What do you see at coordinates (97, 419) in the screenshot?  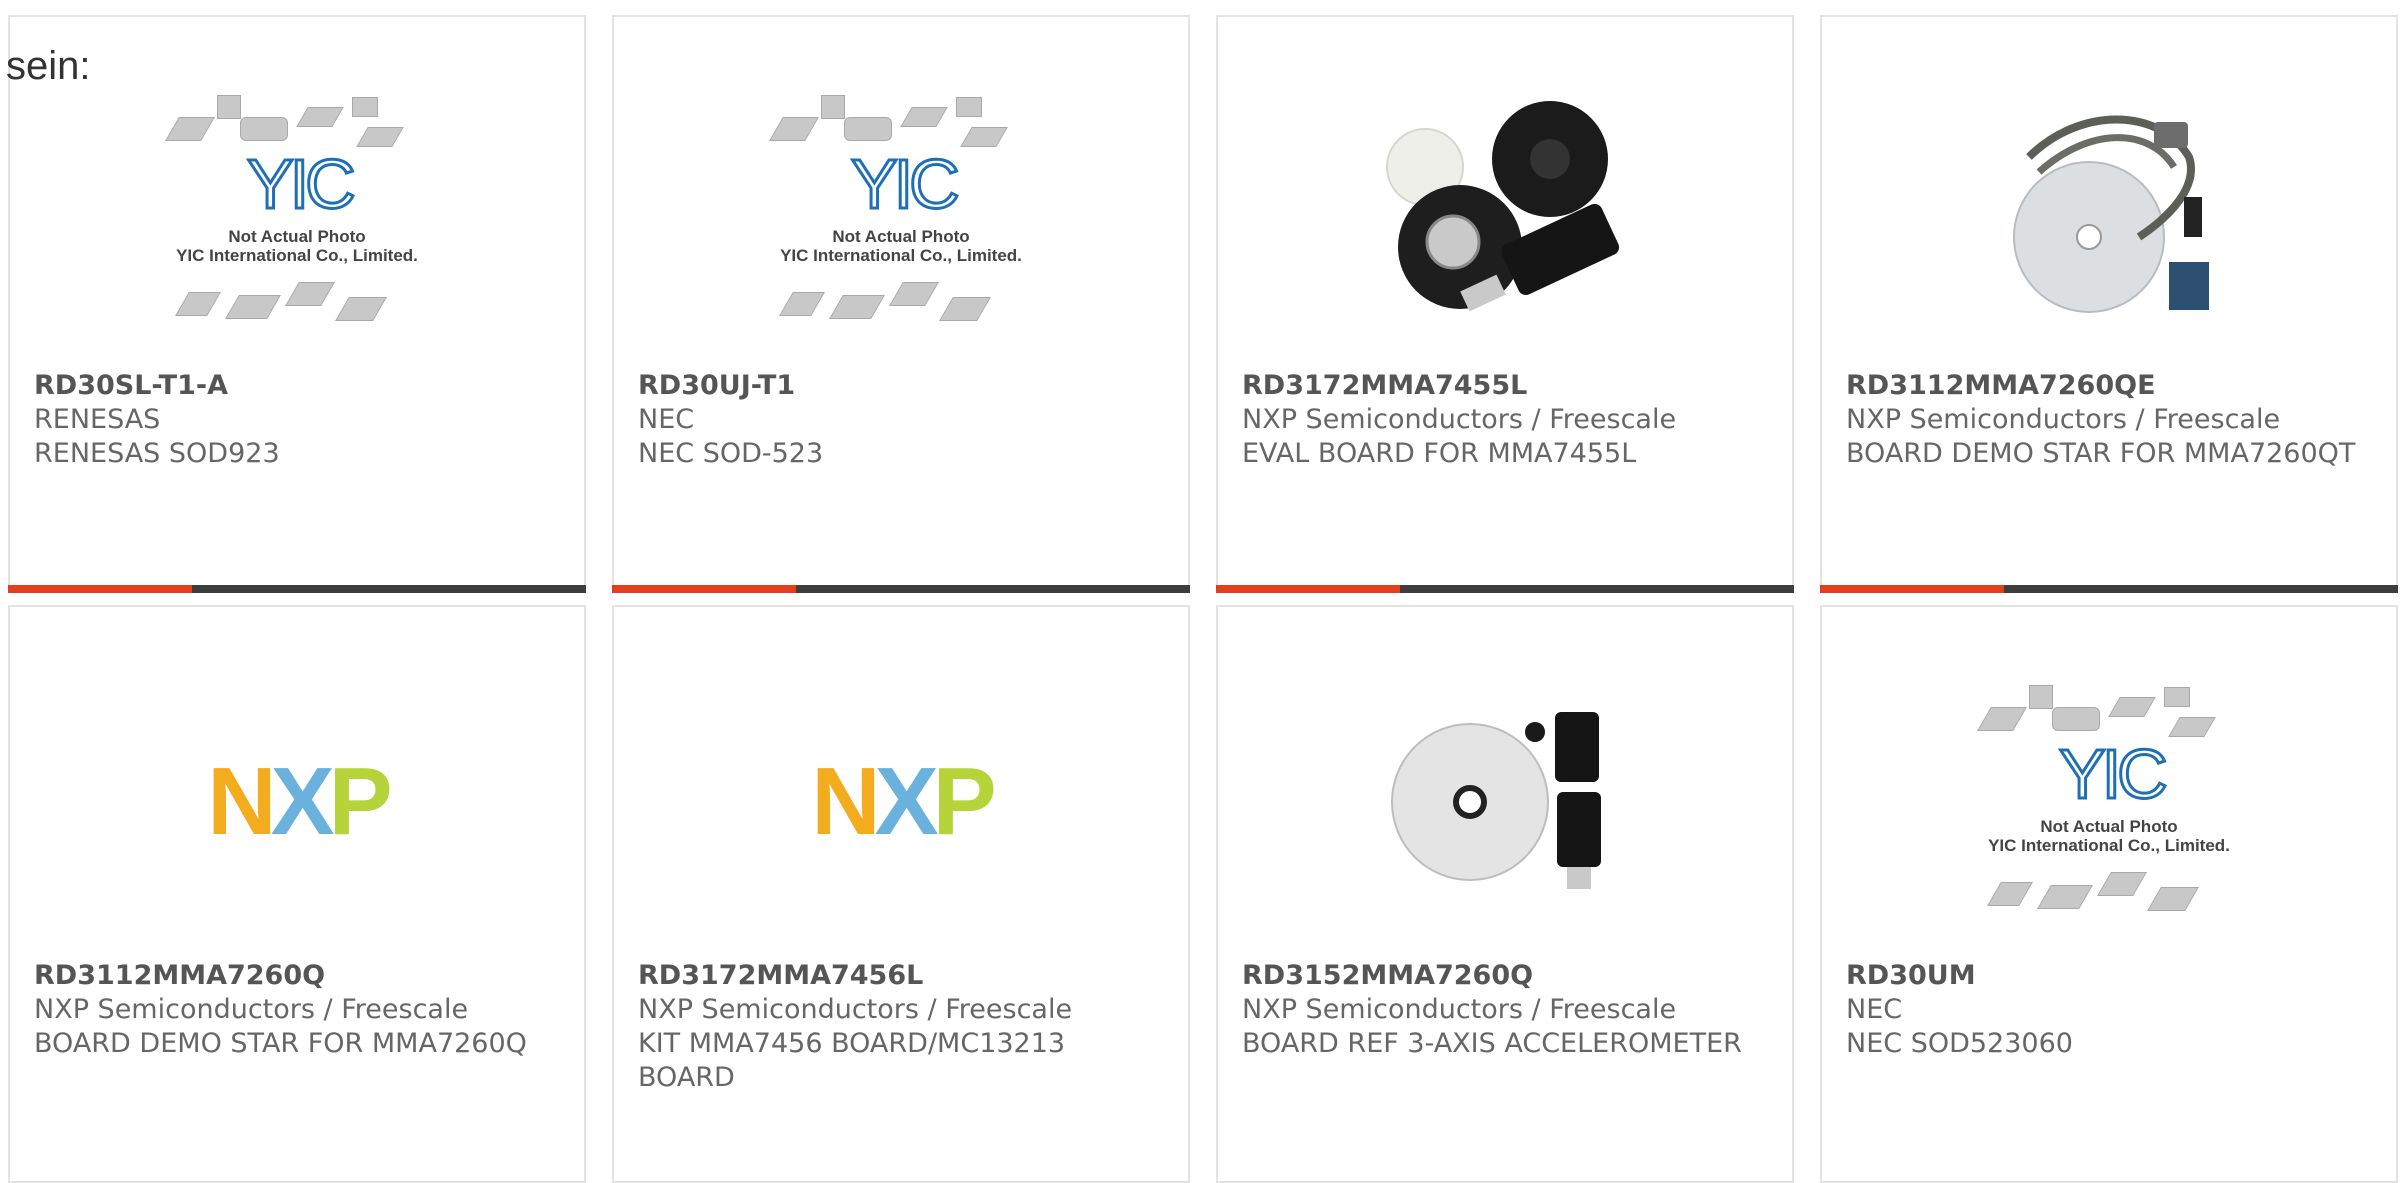 I see `manufacturer: RENESAS` at bounding box center [97, 419].